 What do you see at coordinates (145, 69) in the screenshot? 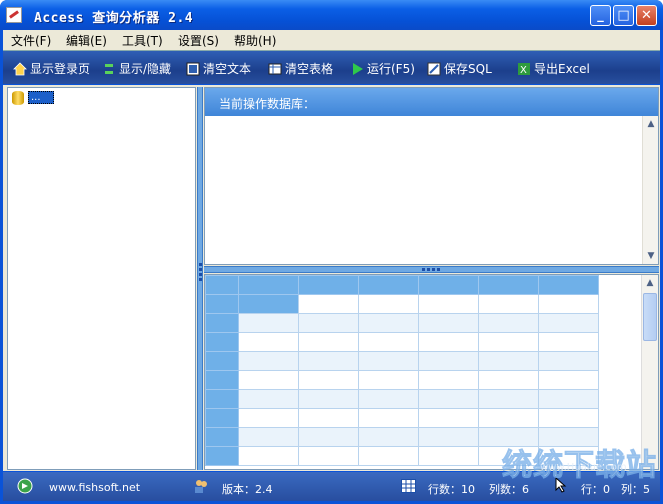
I see `show-hide-label: 显示/隐藏` at bounding box center [145, 69].